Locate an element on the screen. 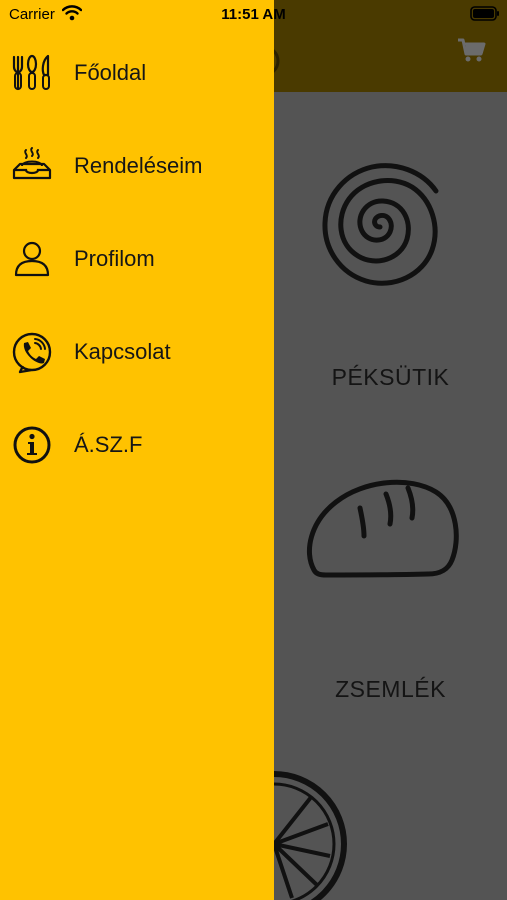 The width and height of the screenshot is (507, 900). category-label-zsemlek: ZSEMLÉK is located at coordinates (390, 689).